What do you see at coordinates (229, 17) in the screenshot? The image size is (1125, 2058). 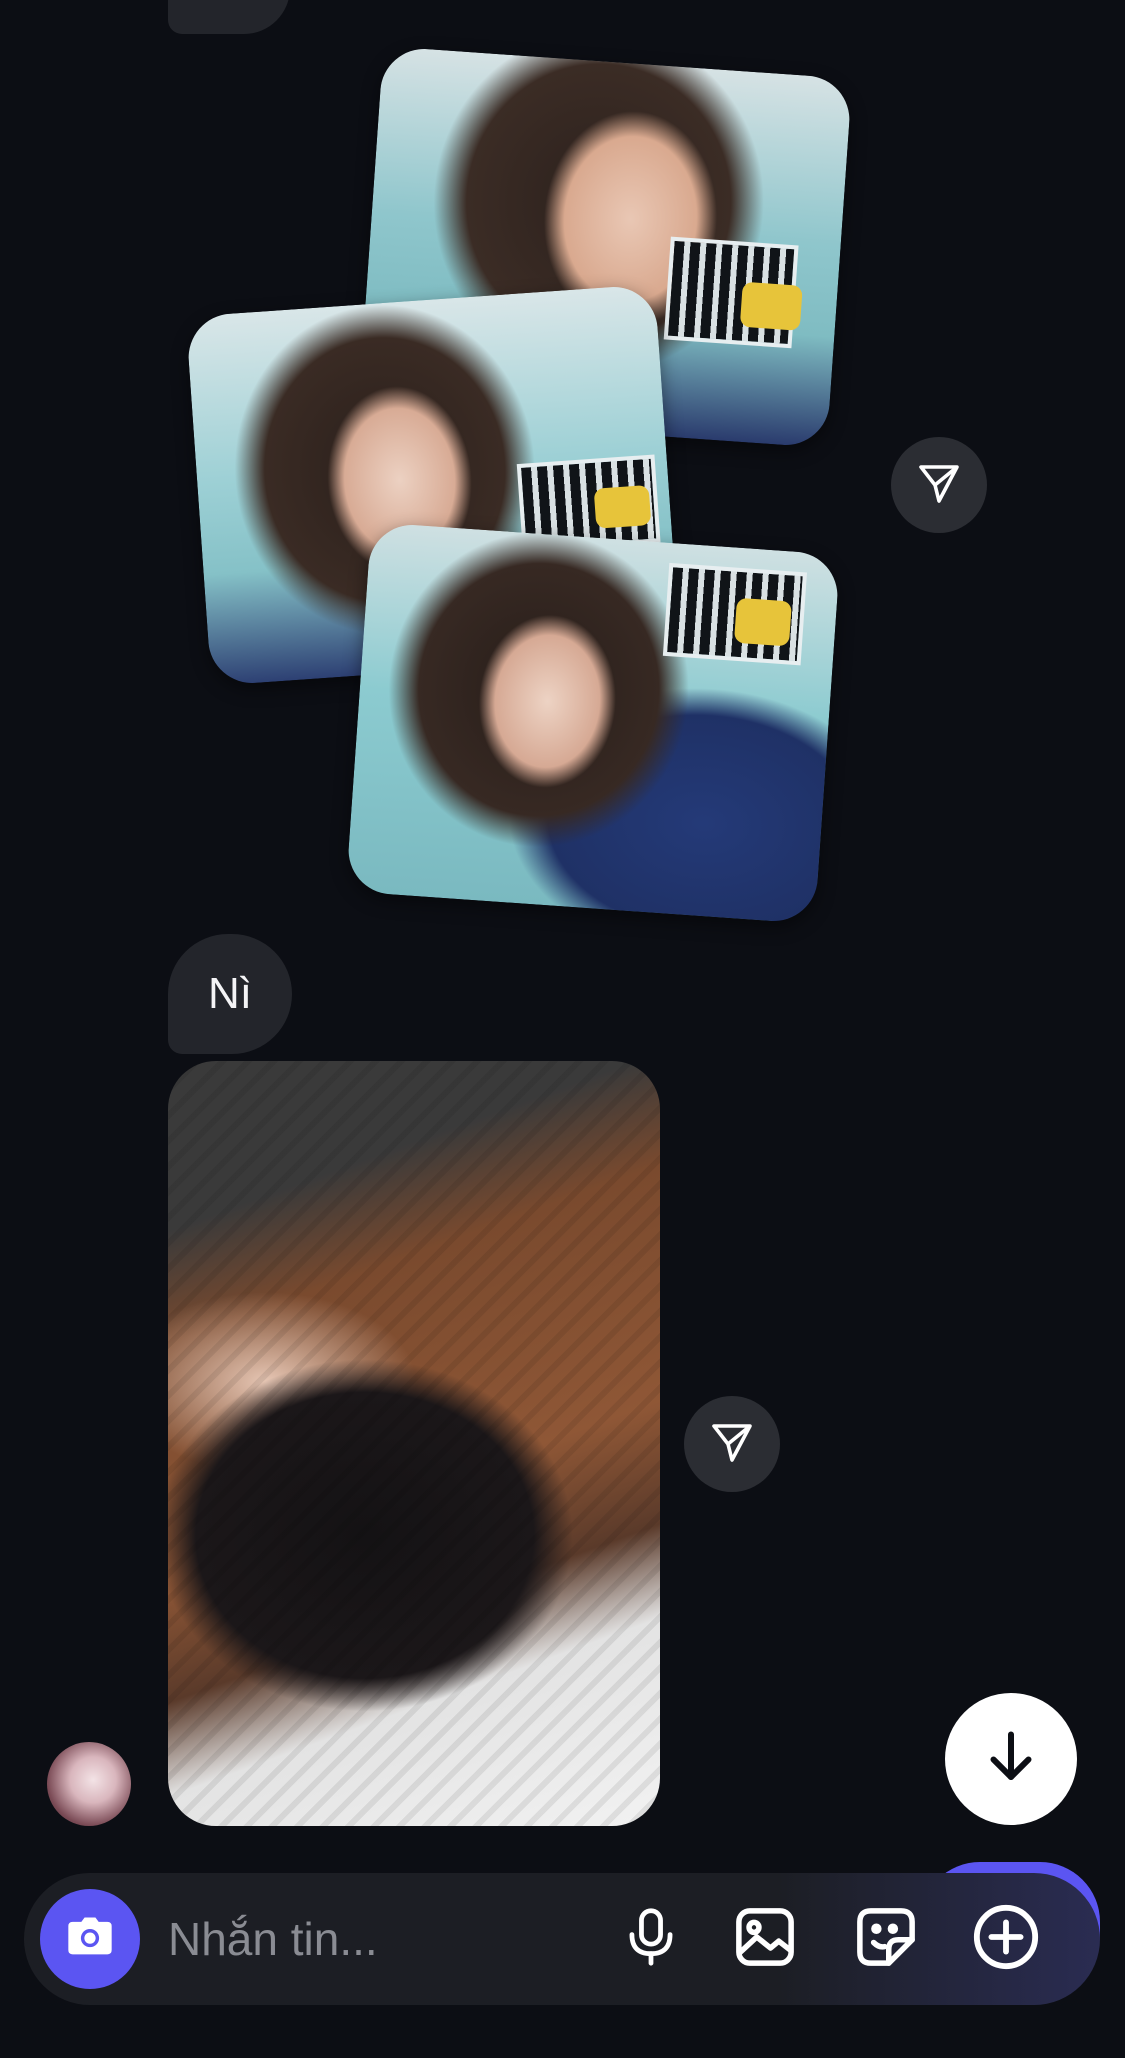 I see `previous-message-bubble` at bounding box center [229, 17].